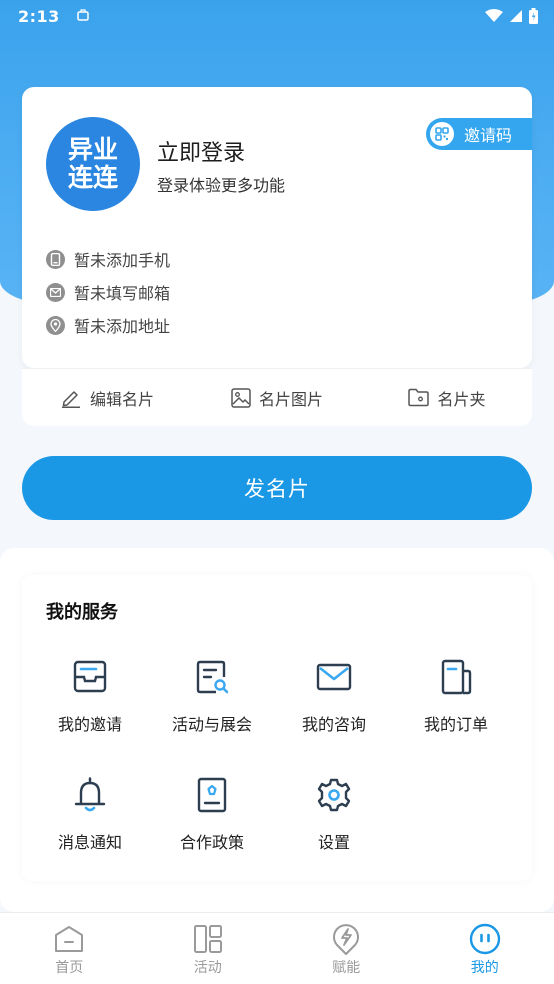 Image resolution: width=554 pixels, height=984 pixels. I want to click on tab-me: 我的, so click(485, 948).